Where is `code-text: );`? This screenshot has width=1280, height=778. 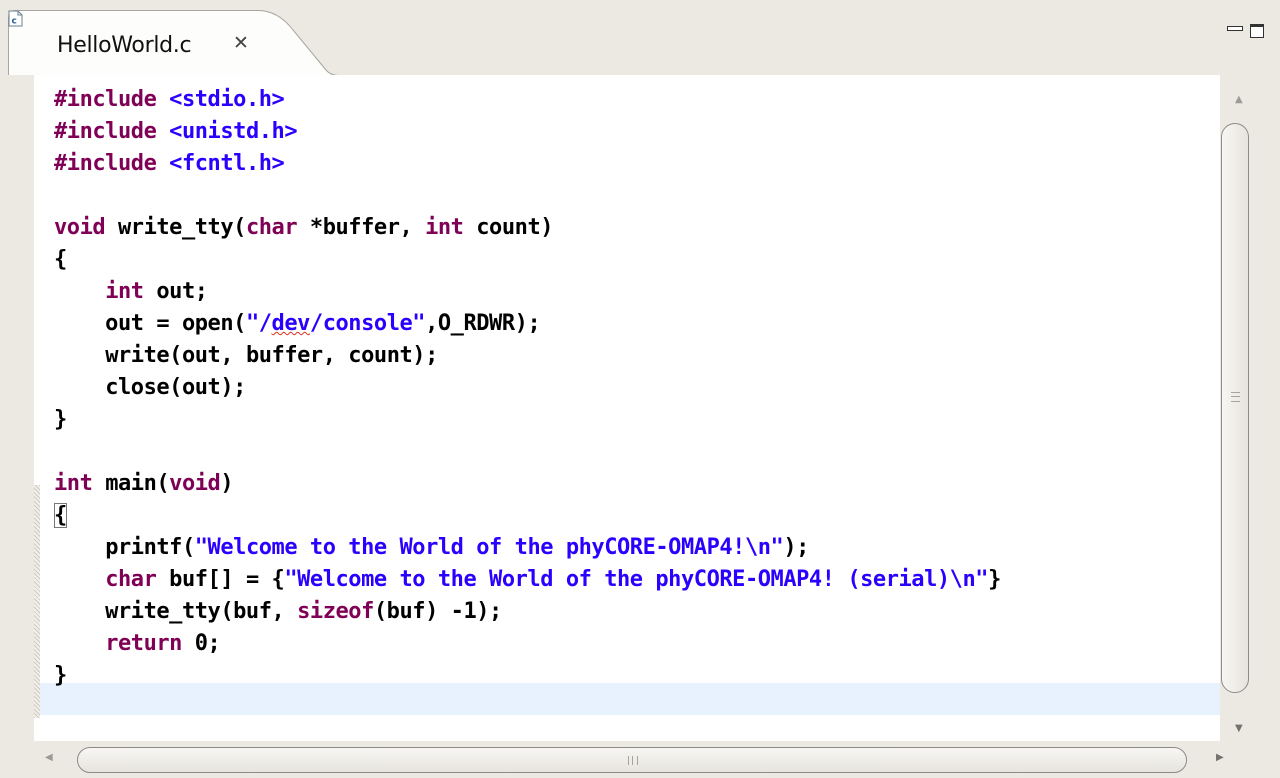
code-text: ); is located at coordinates (796, 547).